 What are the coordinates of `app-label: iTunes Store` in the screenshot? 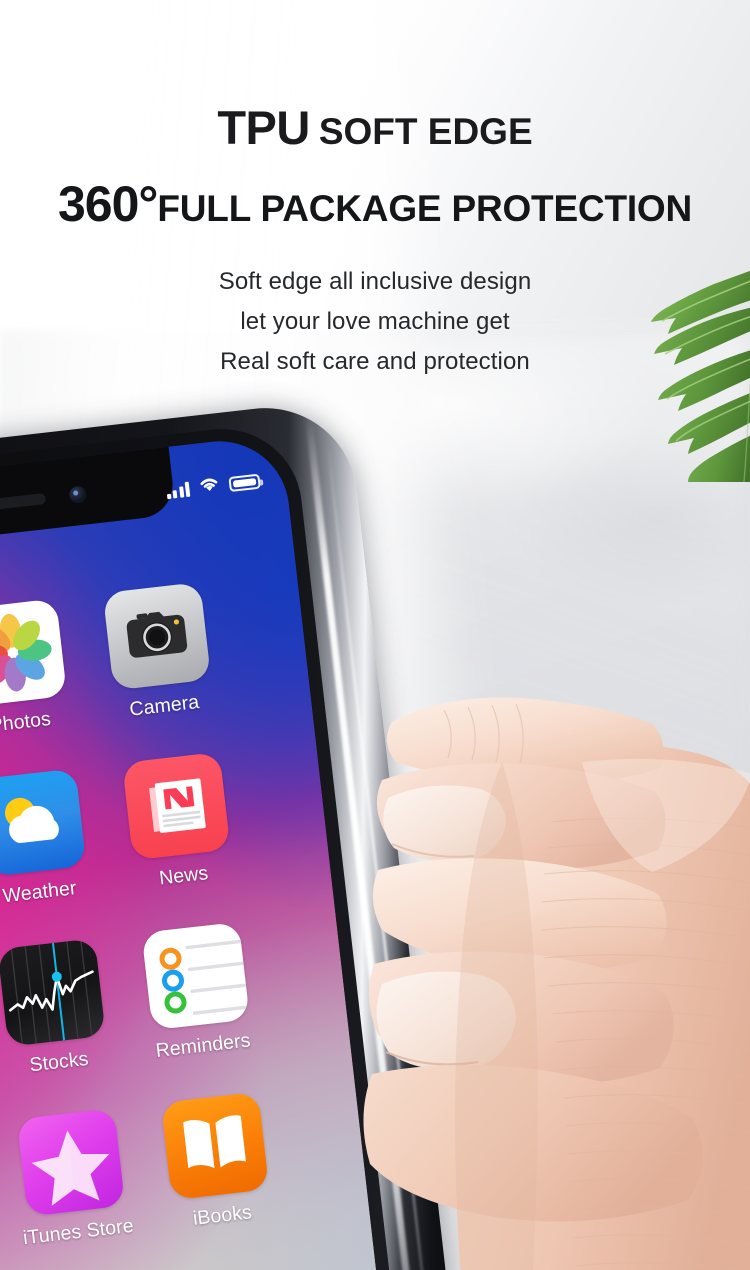 It's located at (78, 1232).